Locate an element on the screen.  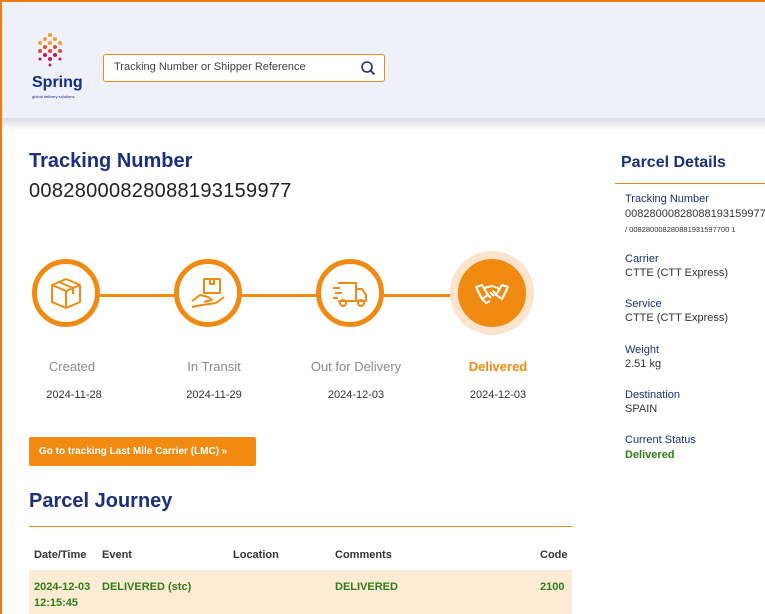
detail-carrier-value: CTTE (CTT Express) is located at coordinates (677, 273).